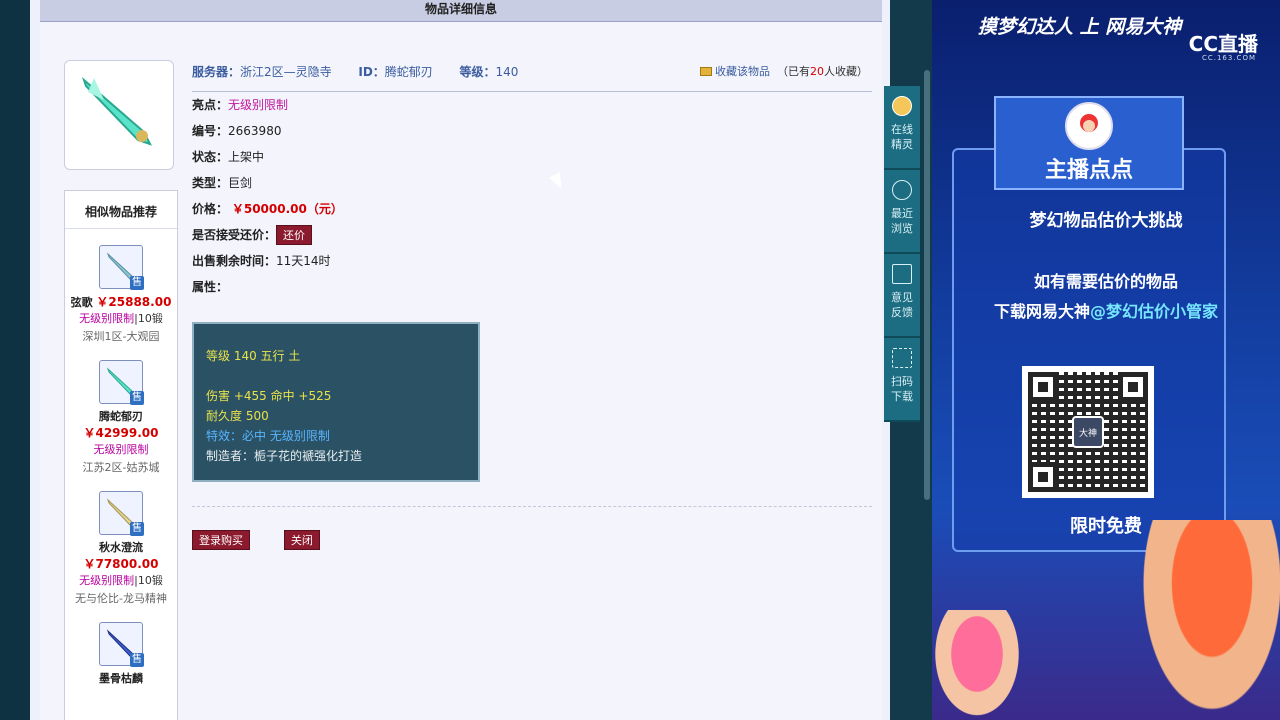  What do you see at coordinates (268, 436) in the screenshot?
I see `attr-effect: 特效：必中 无级别限制` at bounding box center [268, 436].